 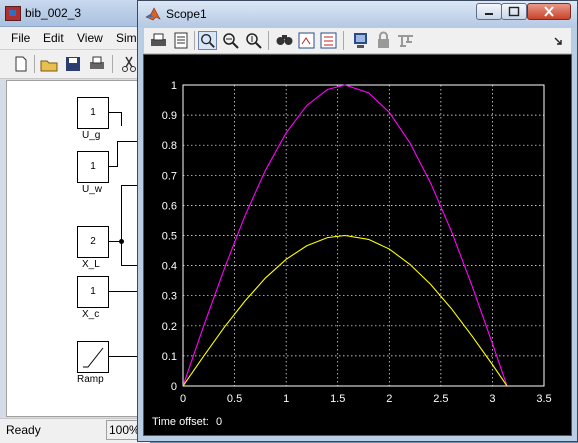 What do you see at coordinates (93, 113) in the screenshot?
I see `constant-block-u-g: 1` at bounding box center [93, 113].